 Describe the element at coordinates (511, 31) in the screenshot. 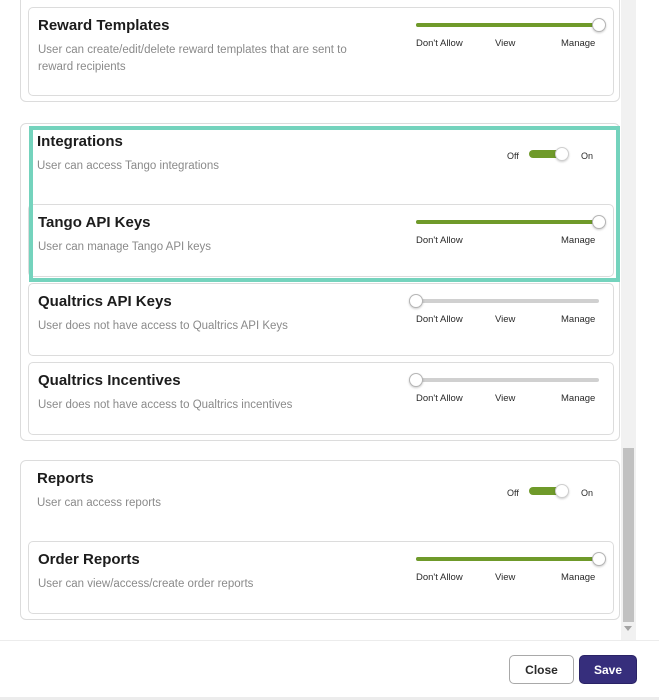

I see `reward-templates-slider: Don't Allow View Manage` at that location.